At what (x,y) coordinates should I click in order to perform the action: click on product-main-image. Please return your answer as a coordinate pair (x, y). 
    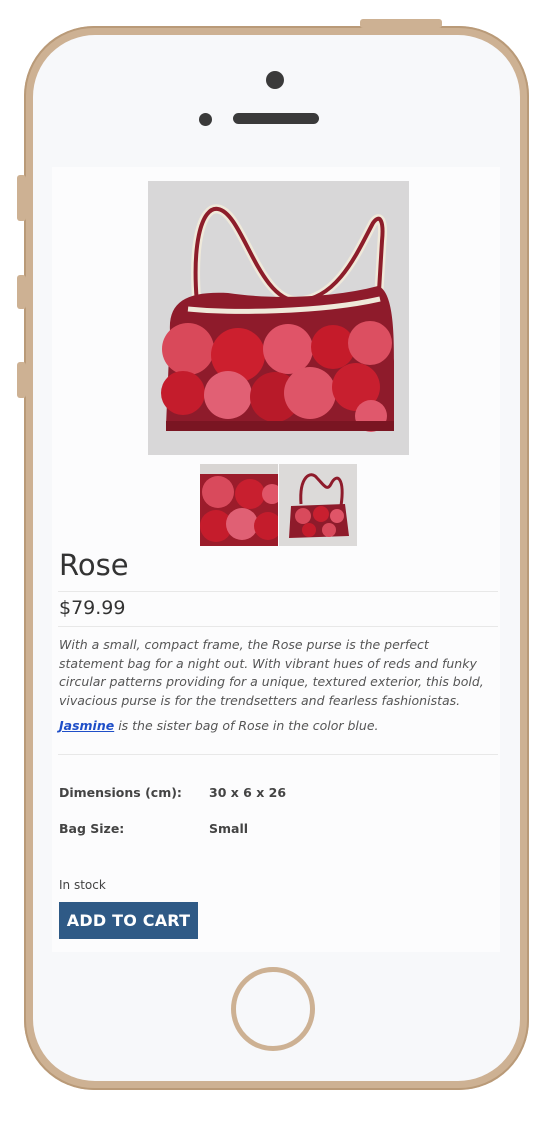
    Looking at the image, I should click on (278, 318).